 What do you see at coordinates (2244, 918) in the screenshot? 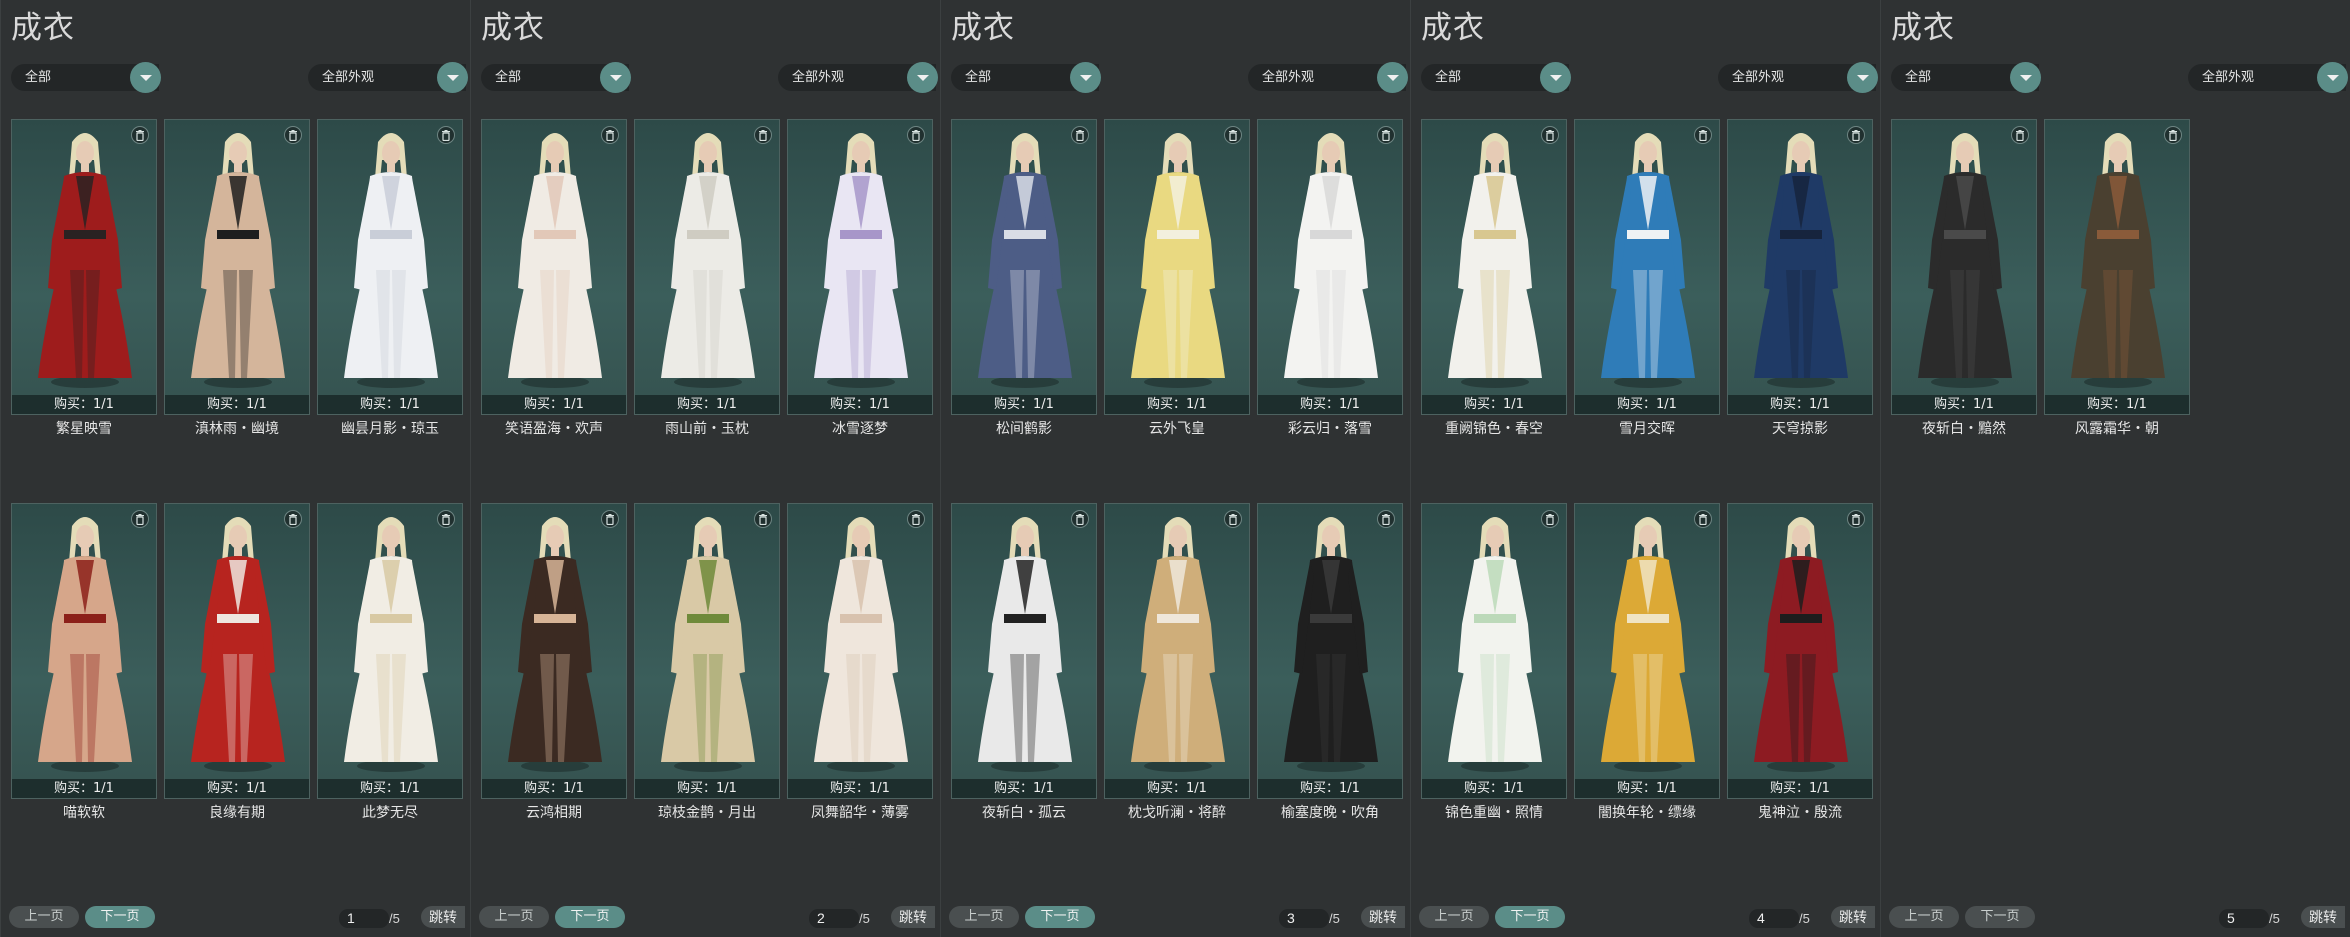
I see `page-number-input: 5` at bounding box center [2244, 918].